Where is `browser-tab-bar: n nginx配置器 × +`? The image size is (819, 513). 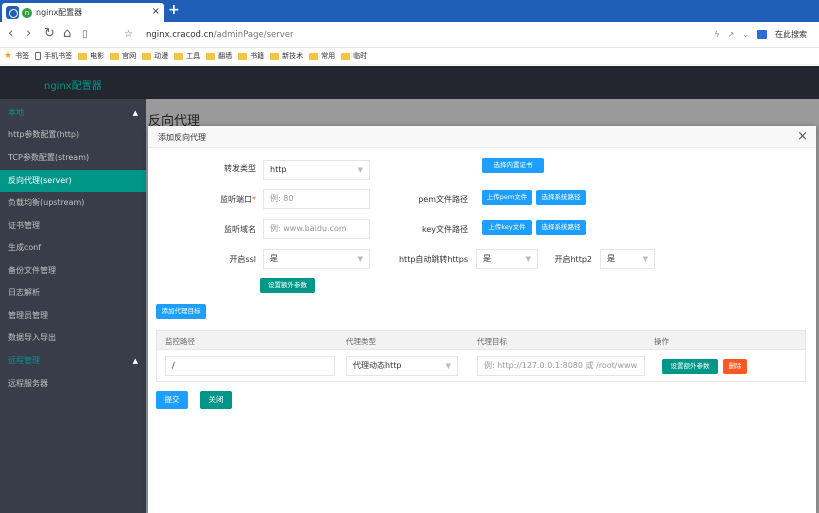
browser-tab-bar: n nginx配置器 × + is located at coordinates (409, 11).